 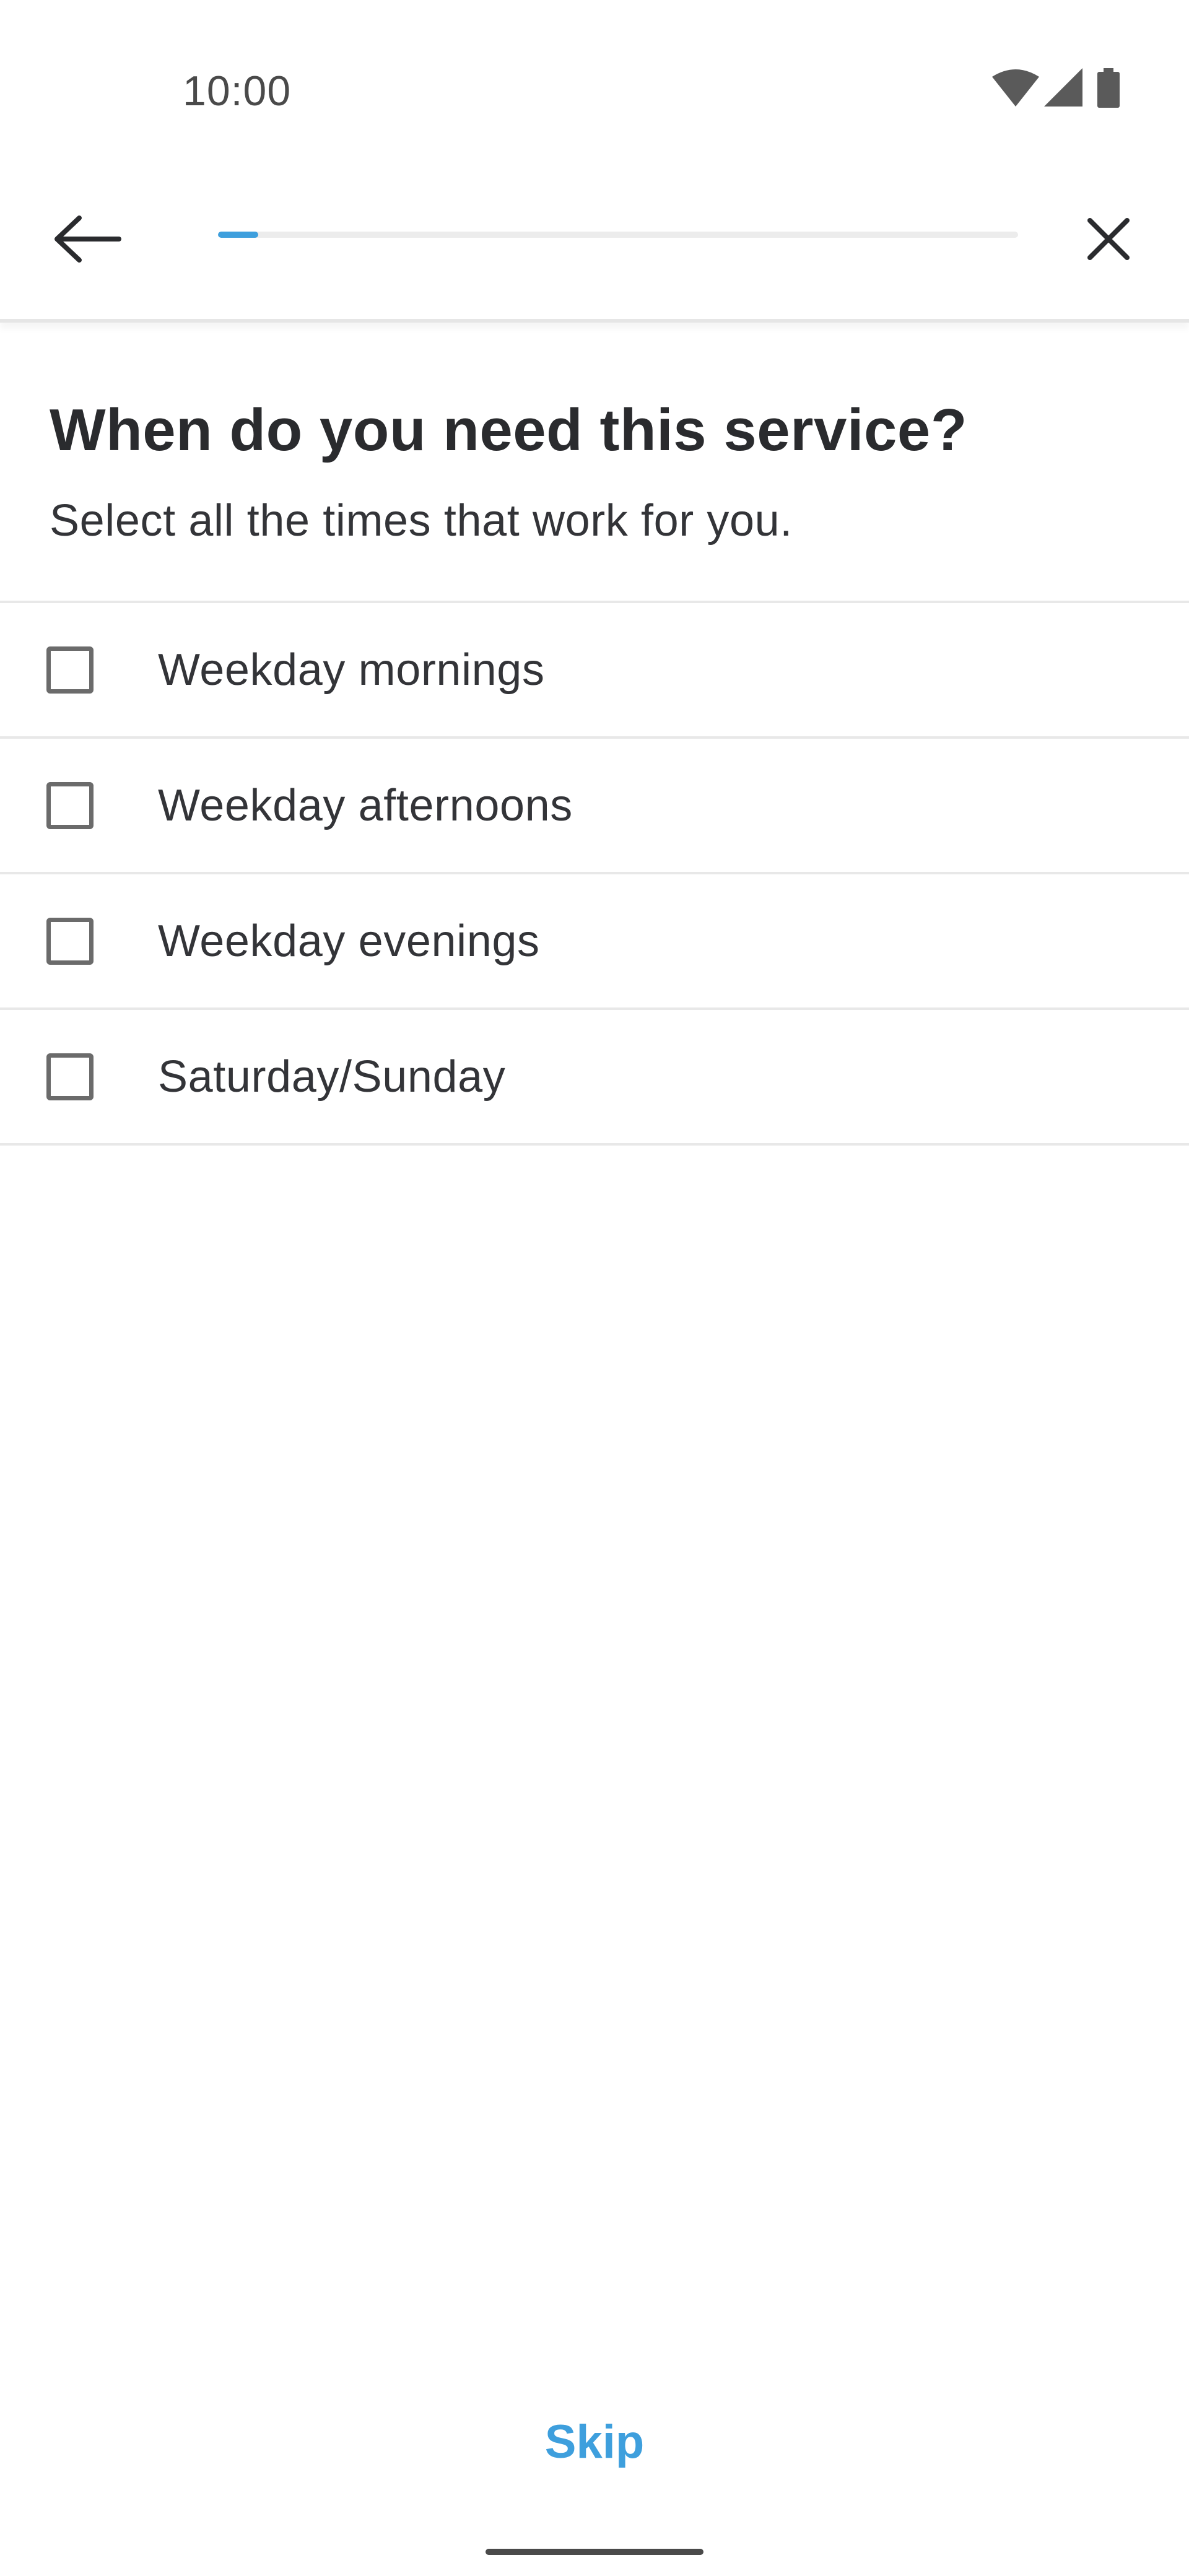 What do you see at coordinates (618, 235) in the screenshot?
I see `progress-bar` at bounding box center [618, 235].